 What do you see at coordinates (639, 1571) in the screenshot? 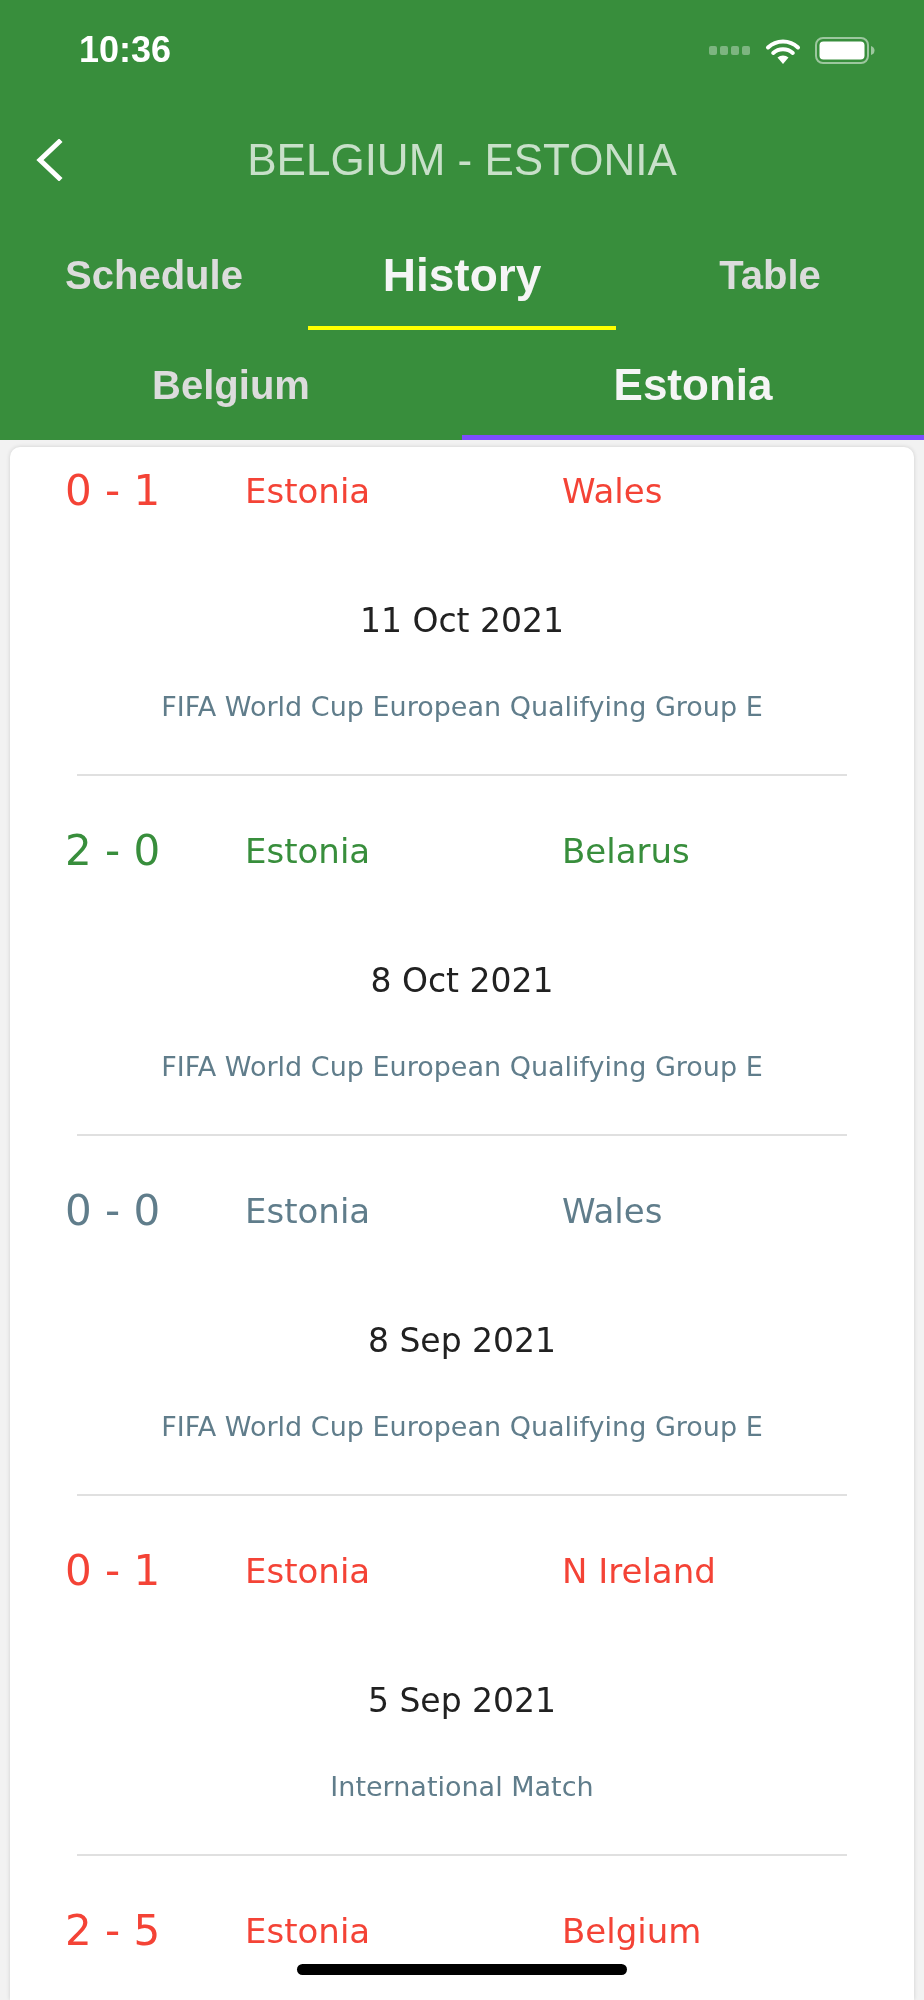
I see `away-team: N Ireland` at bounding box center [639, 1571].